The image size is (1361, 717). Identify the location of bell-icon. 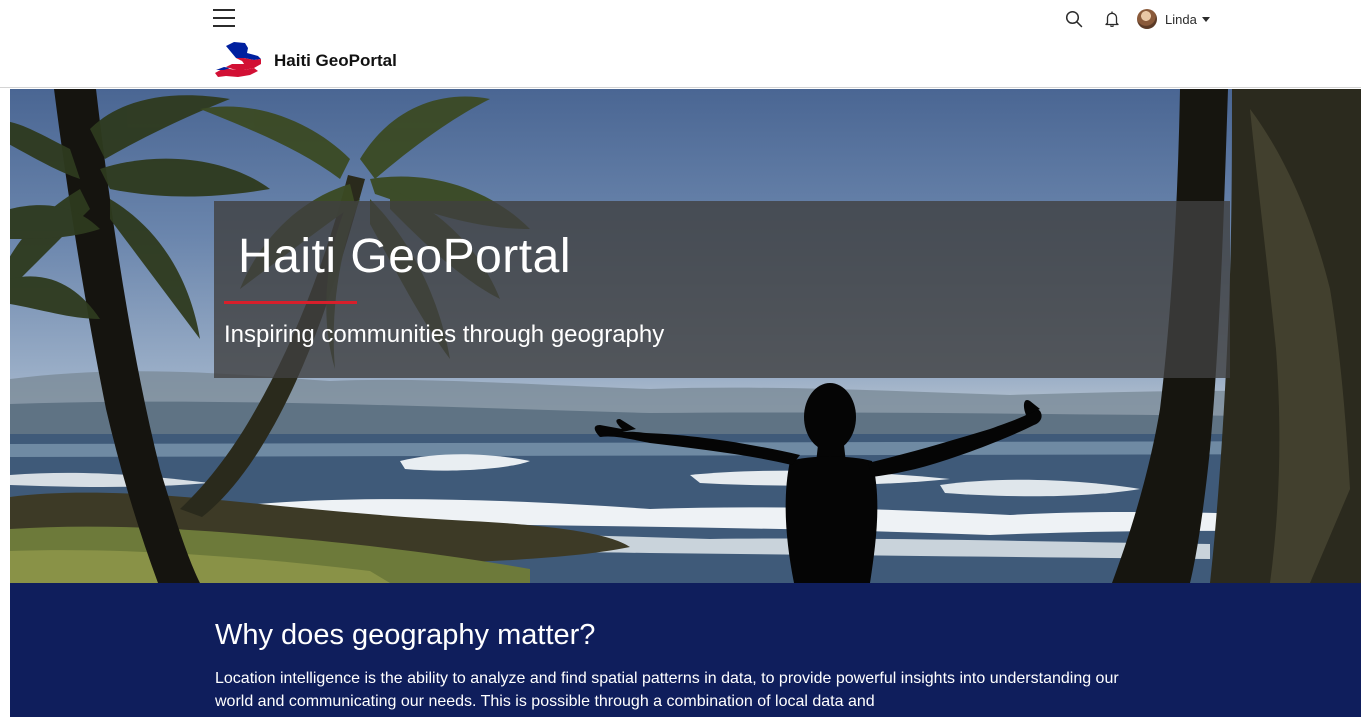
(1112, 19).